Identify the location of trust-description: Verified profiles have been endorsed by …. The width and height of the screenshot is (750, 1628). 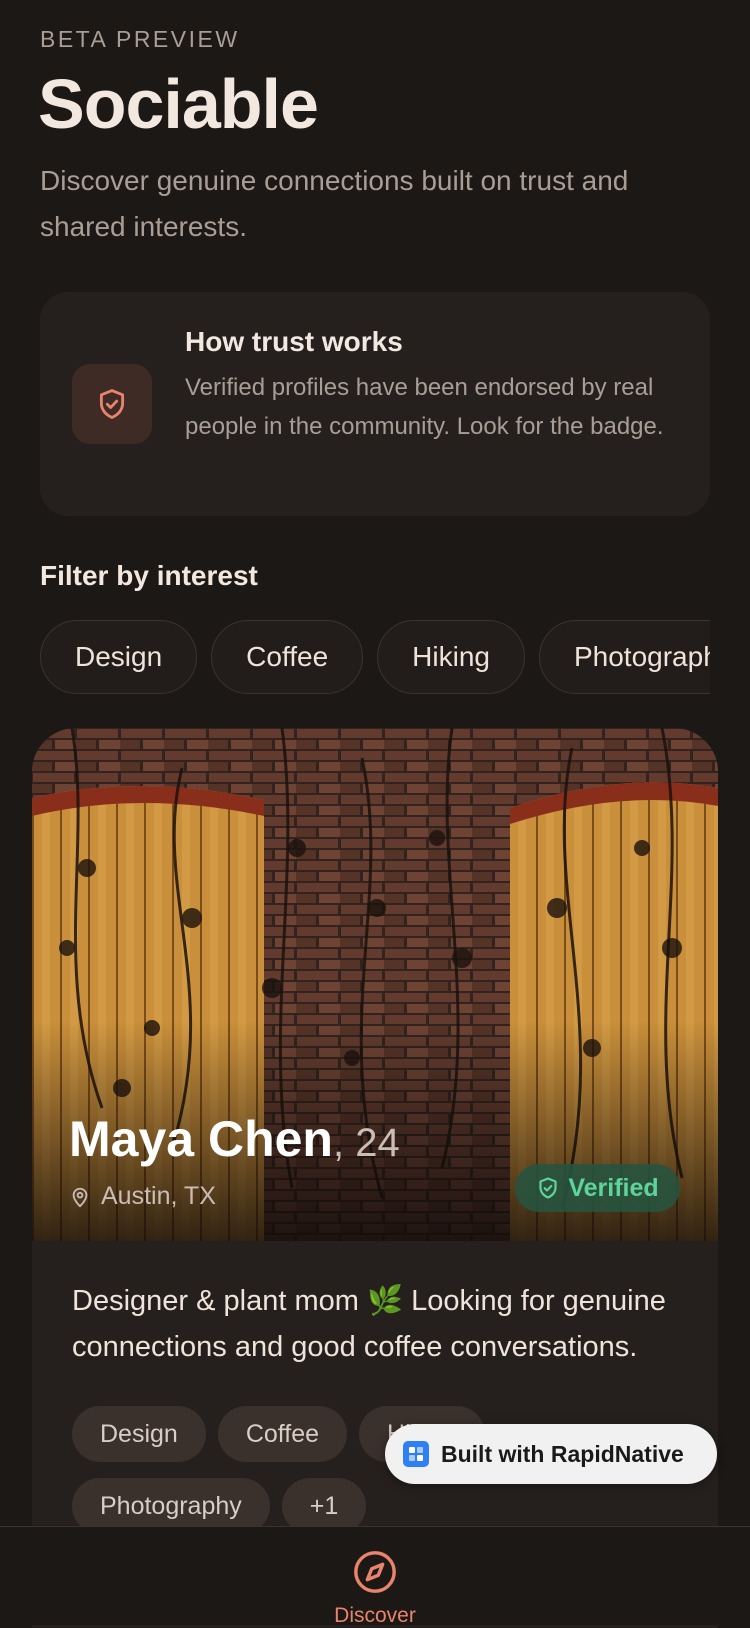
(424, 407).